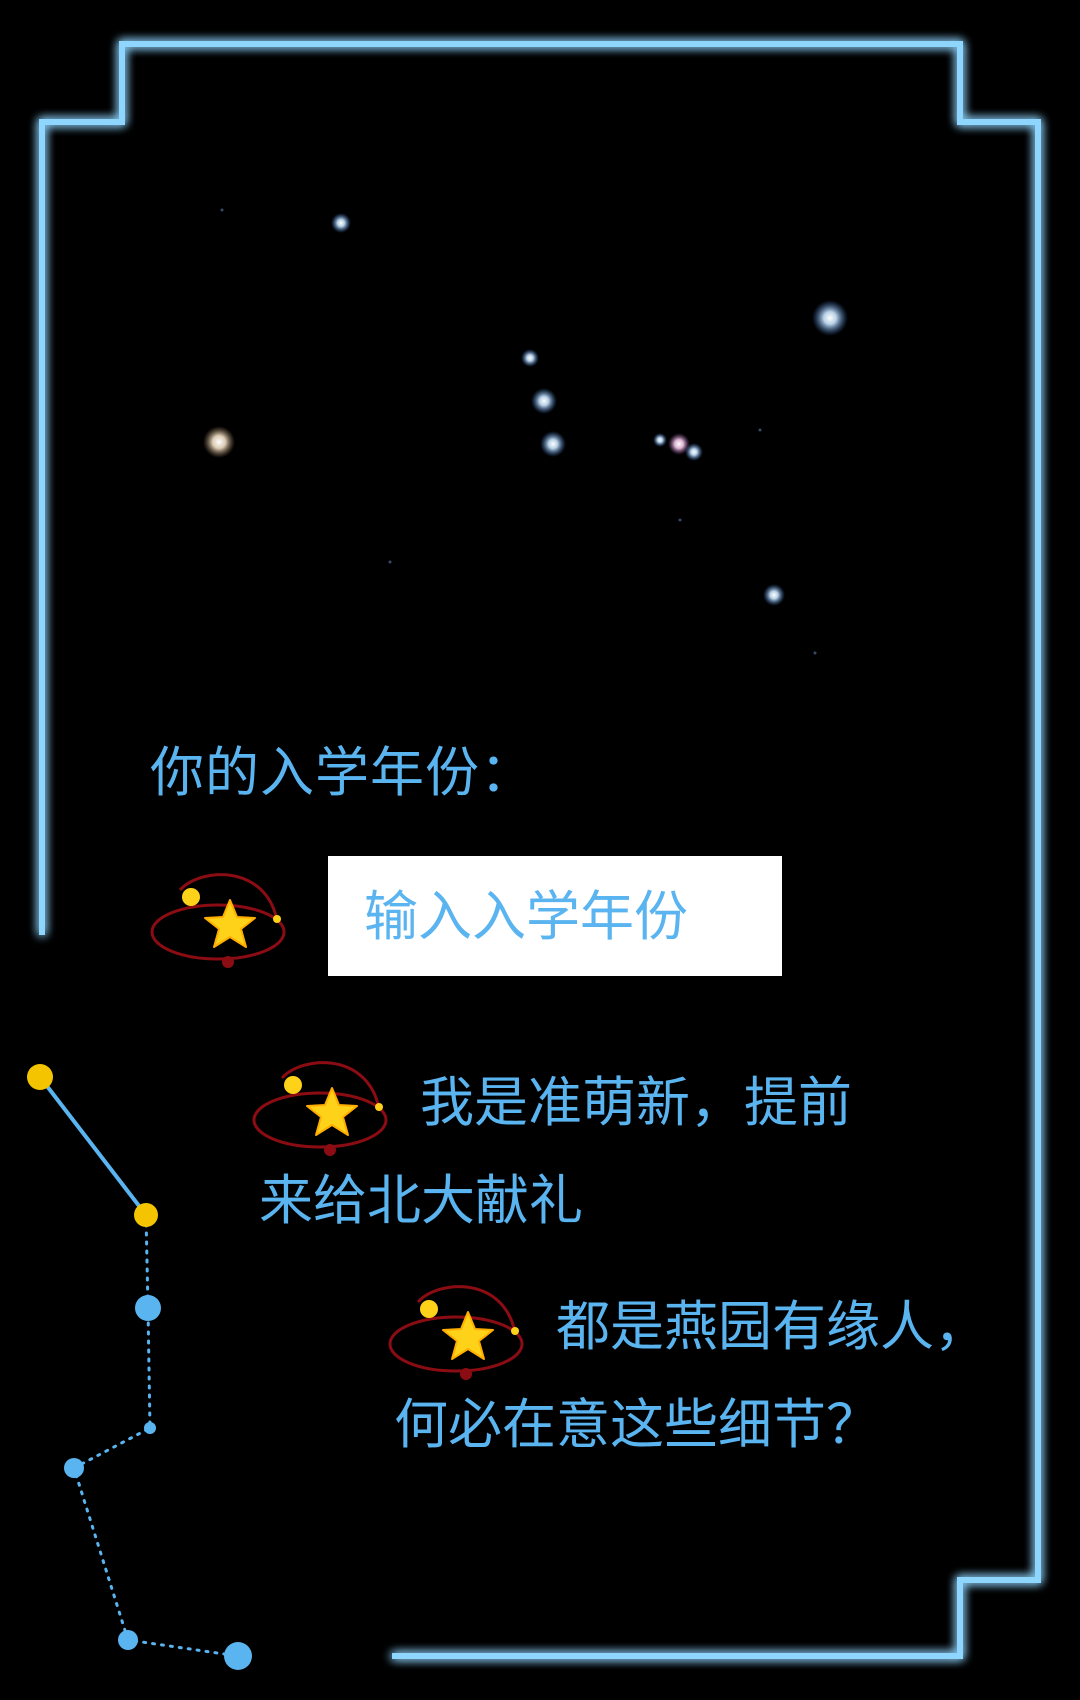 The height and width of the screenshot is (1700, 1080). What do you see at coordinates (637, 1424) in the screenshot?
I see `option-label: 何必在意这些细节？` at bounding box center [637, 1424].